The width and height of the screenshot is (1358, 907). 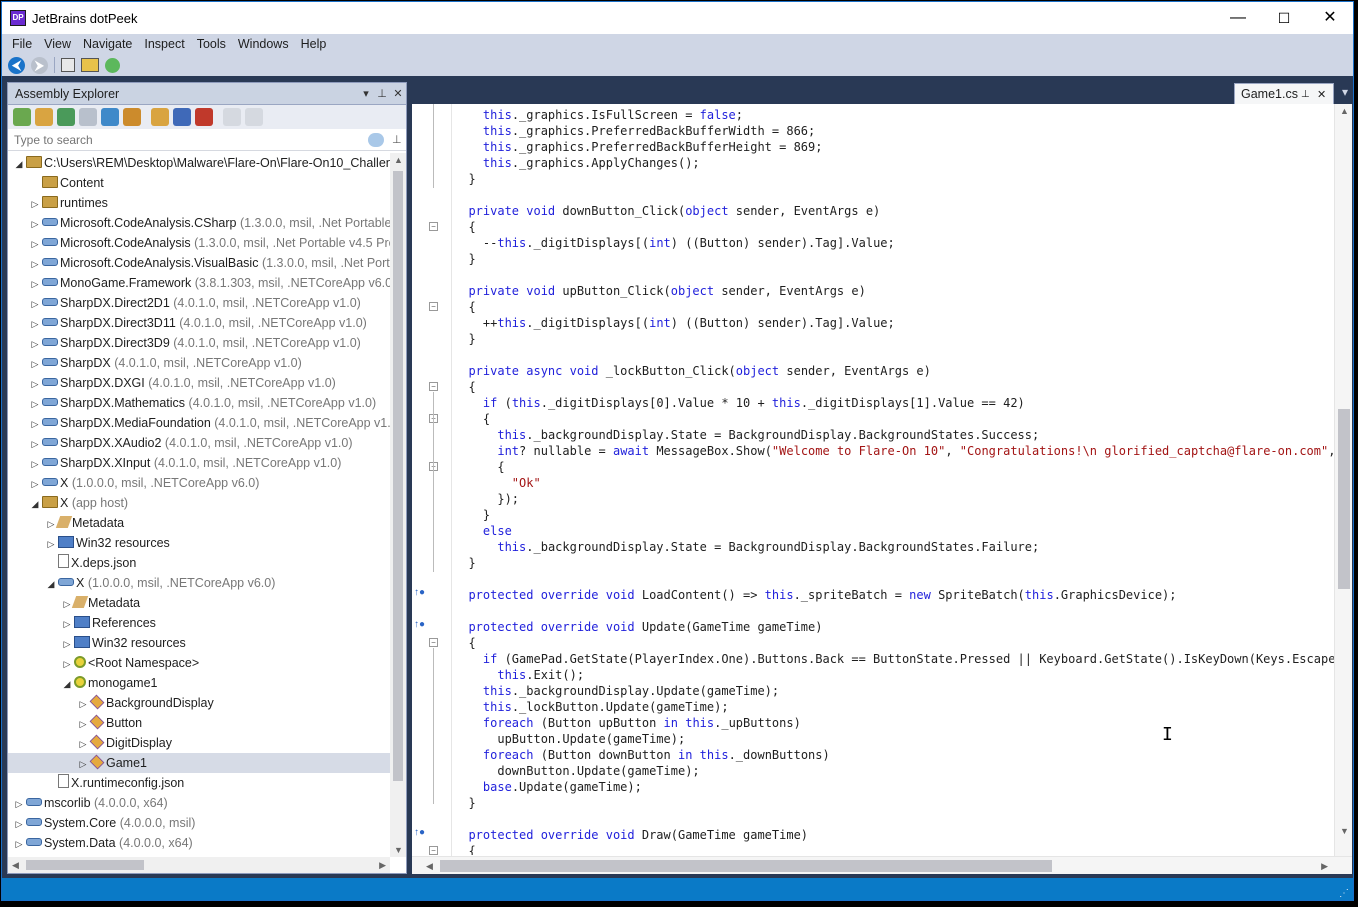 I want to click on scroll-up-icon: ▲, so click(x=1344, y=111).